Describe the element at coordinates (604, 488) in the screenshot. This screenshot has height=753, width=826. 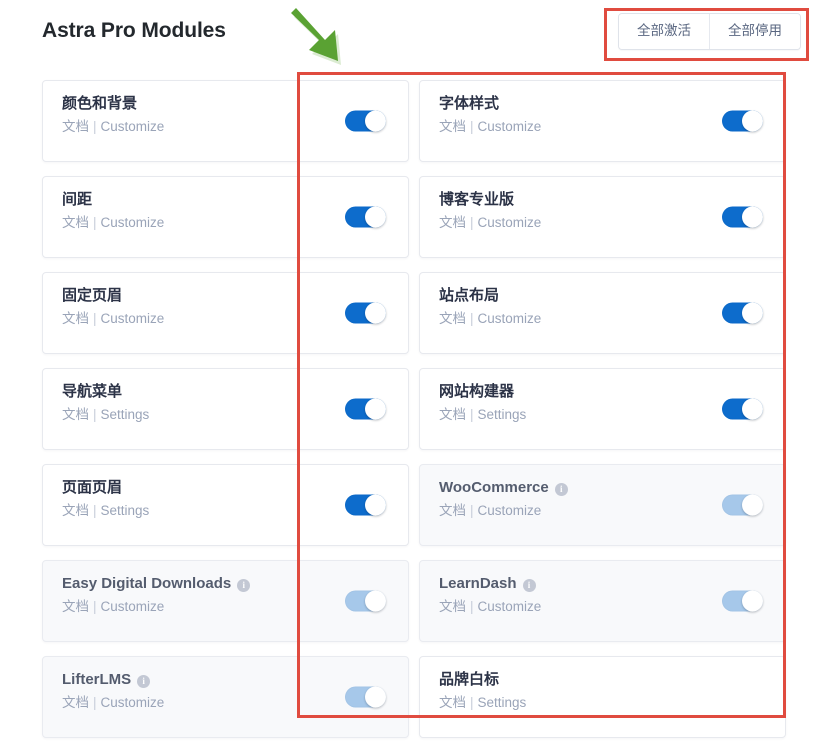
I see `module-title: WooCommerce` at that location.